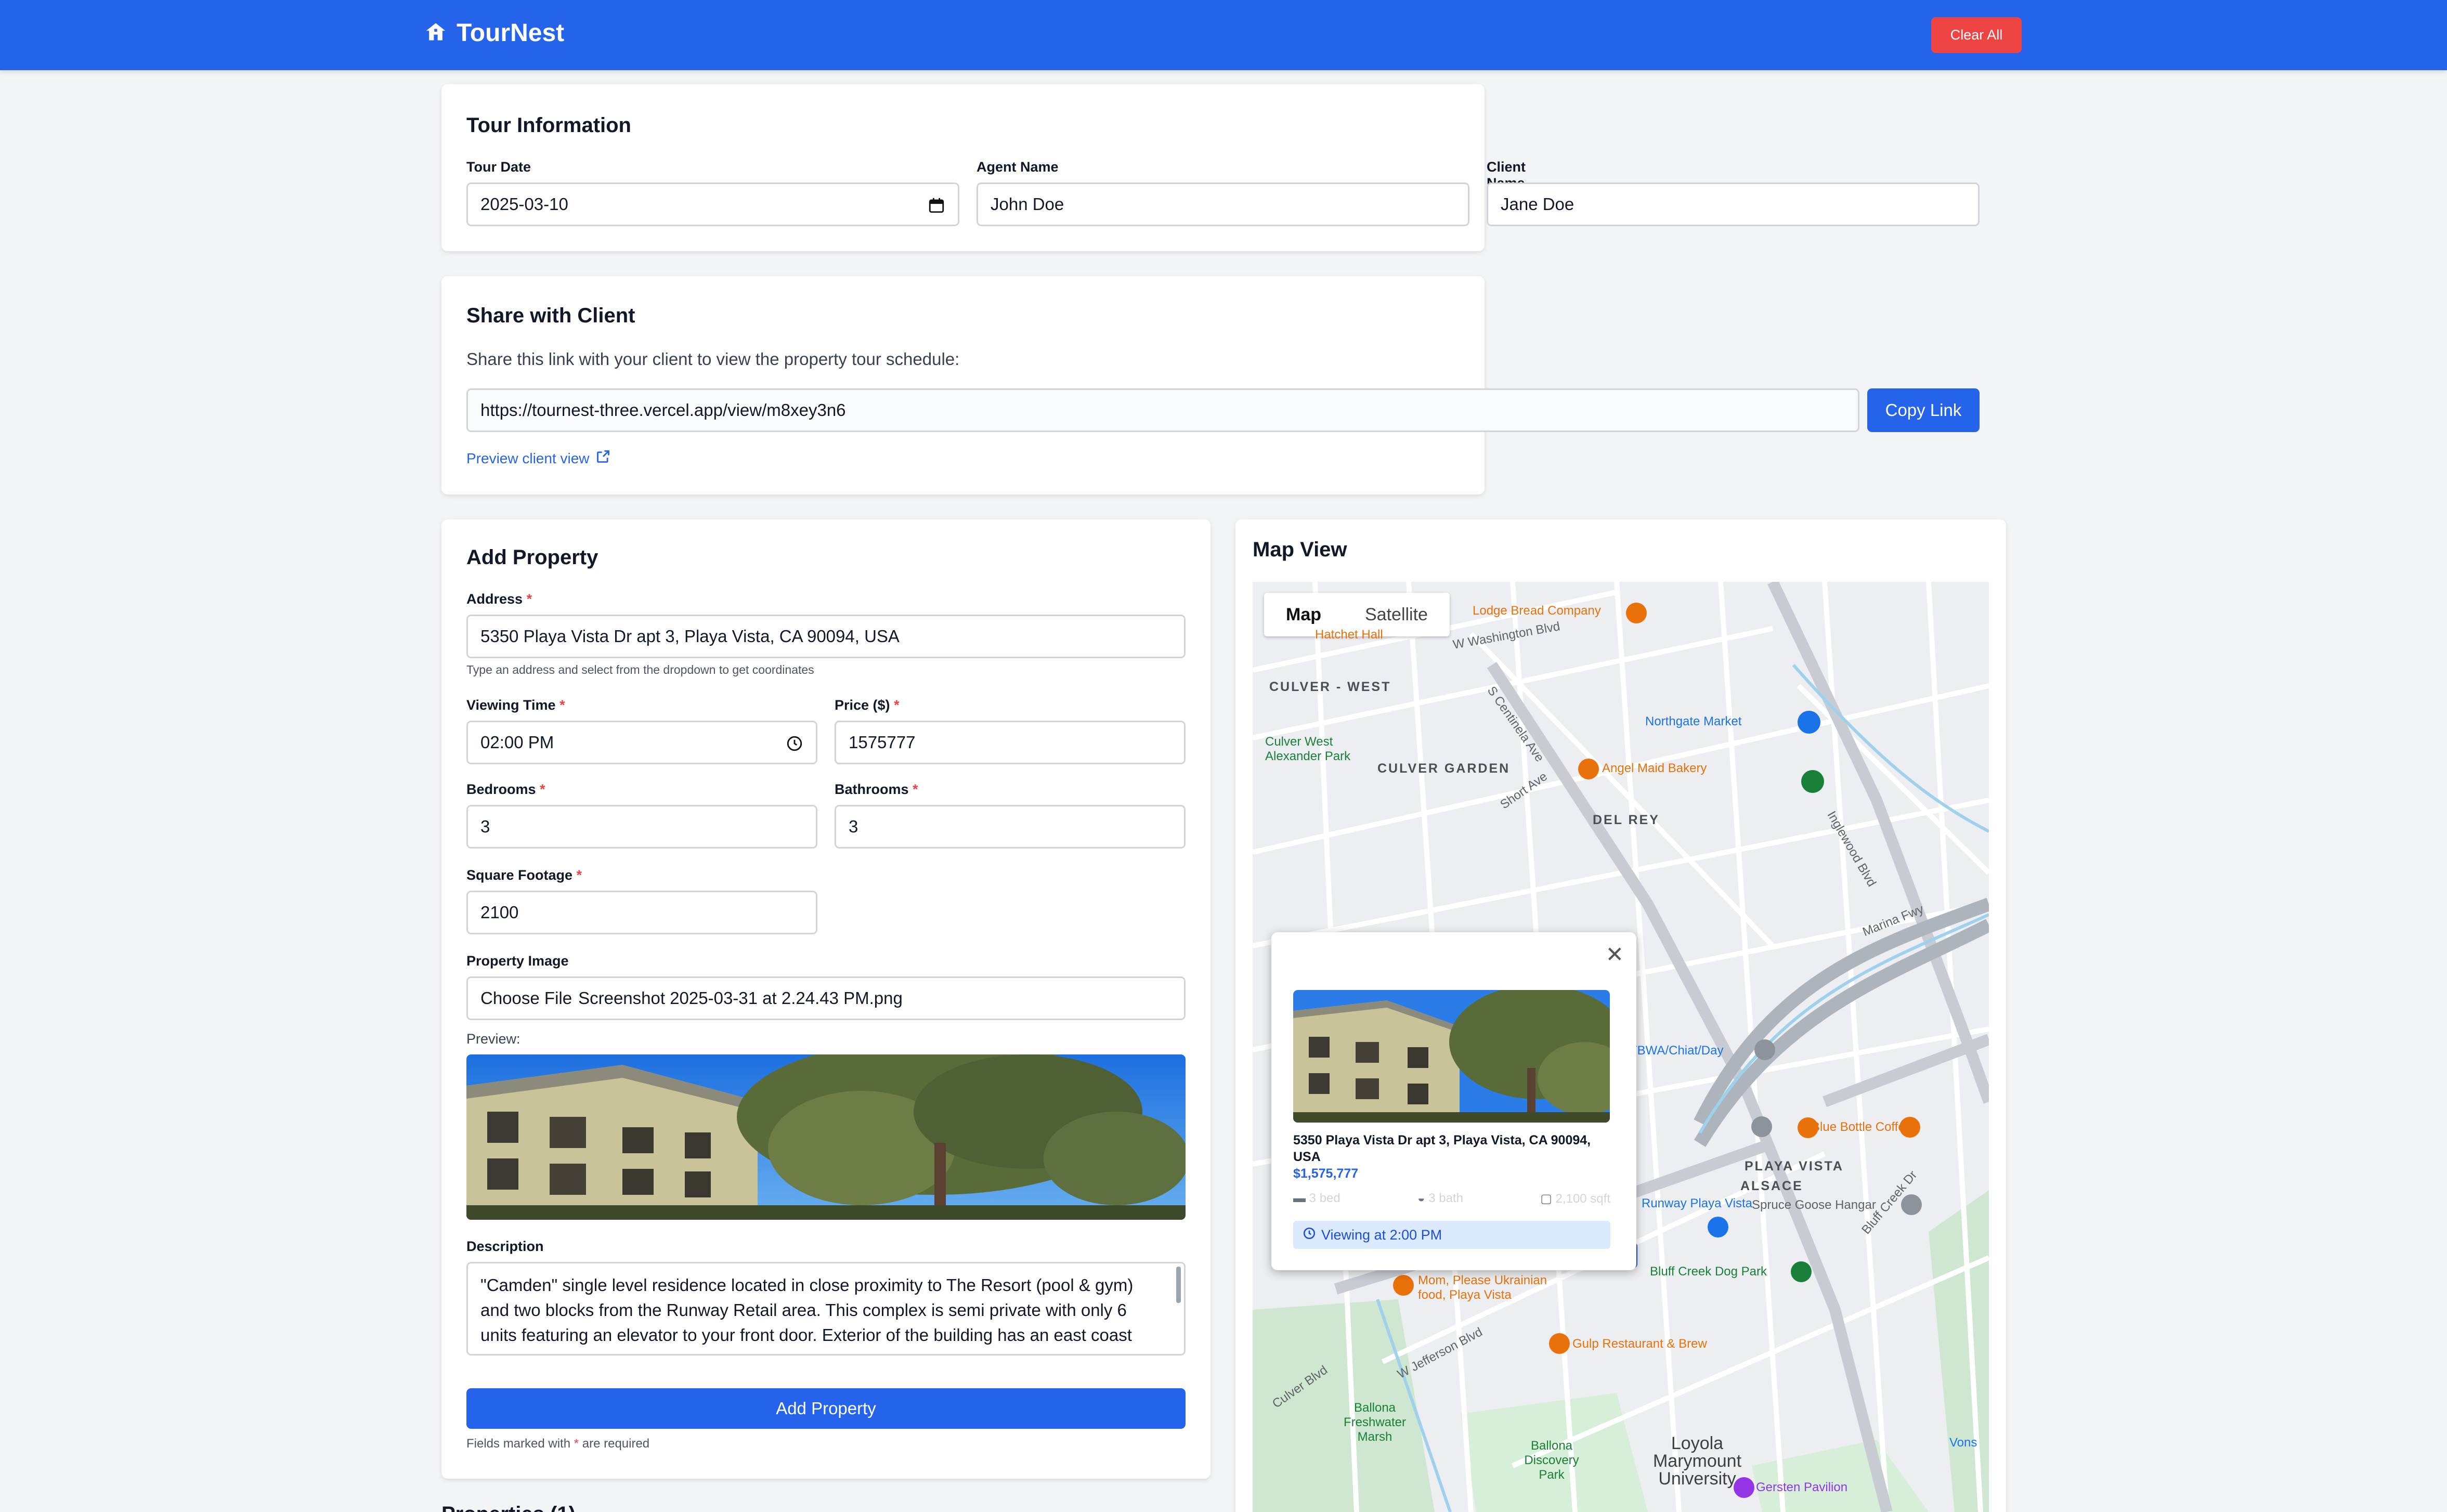 The image size is (2447, 1512). What do you see at coordinates (1374, 1422) in the screenshot?
I see `map-label-ballona-fw: Ballona Freshwater Marsh` at bounding box center [1374, 1422].